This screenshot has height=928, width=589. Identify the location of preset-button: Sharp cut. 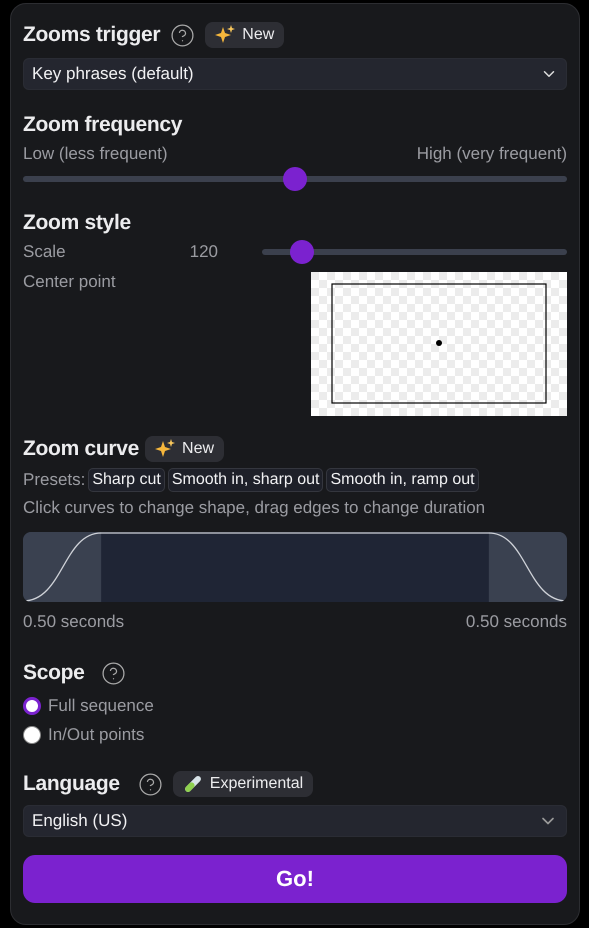
(126, 480).